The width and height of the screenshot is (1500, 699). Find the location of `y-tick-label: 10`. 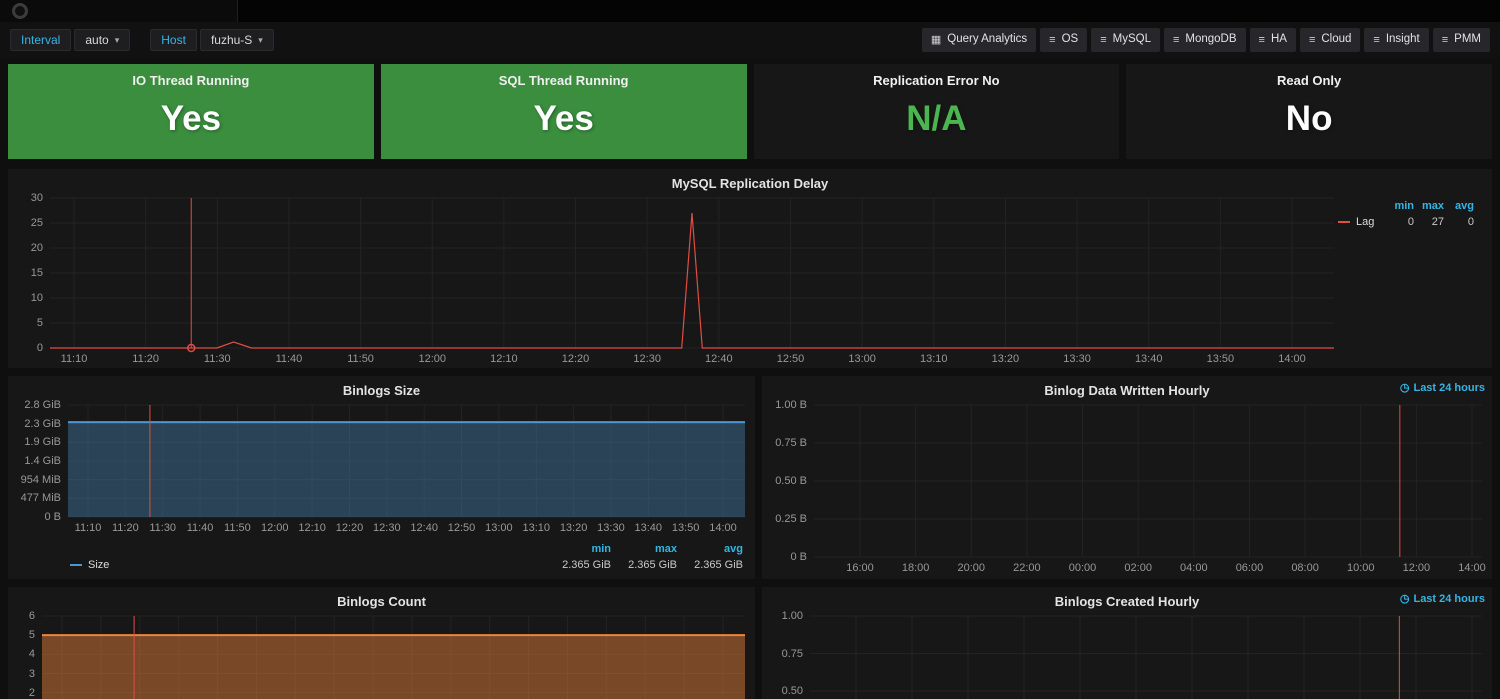

y-tick-label: 10 is located at coordinates (36, 298).